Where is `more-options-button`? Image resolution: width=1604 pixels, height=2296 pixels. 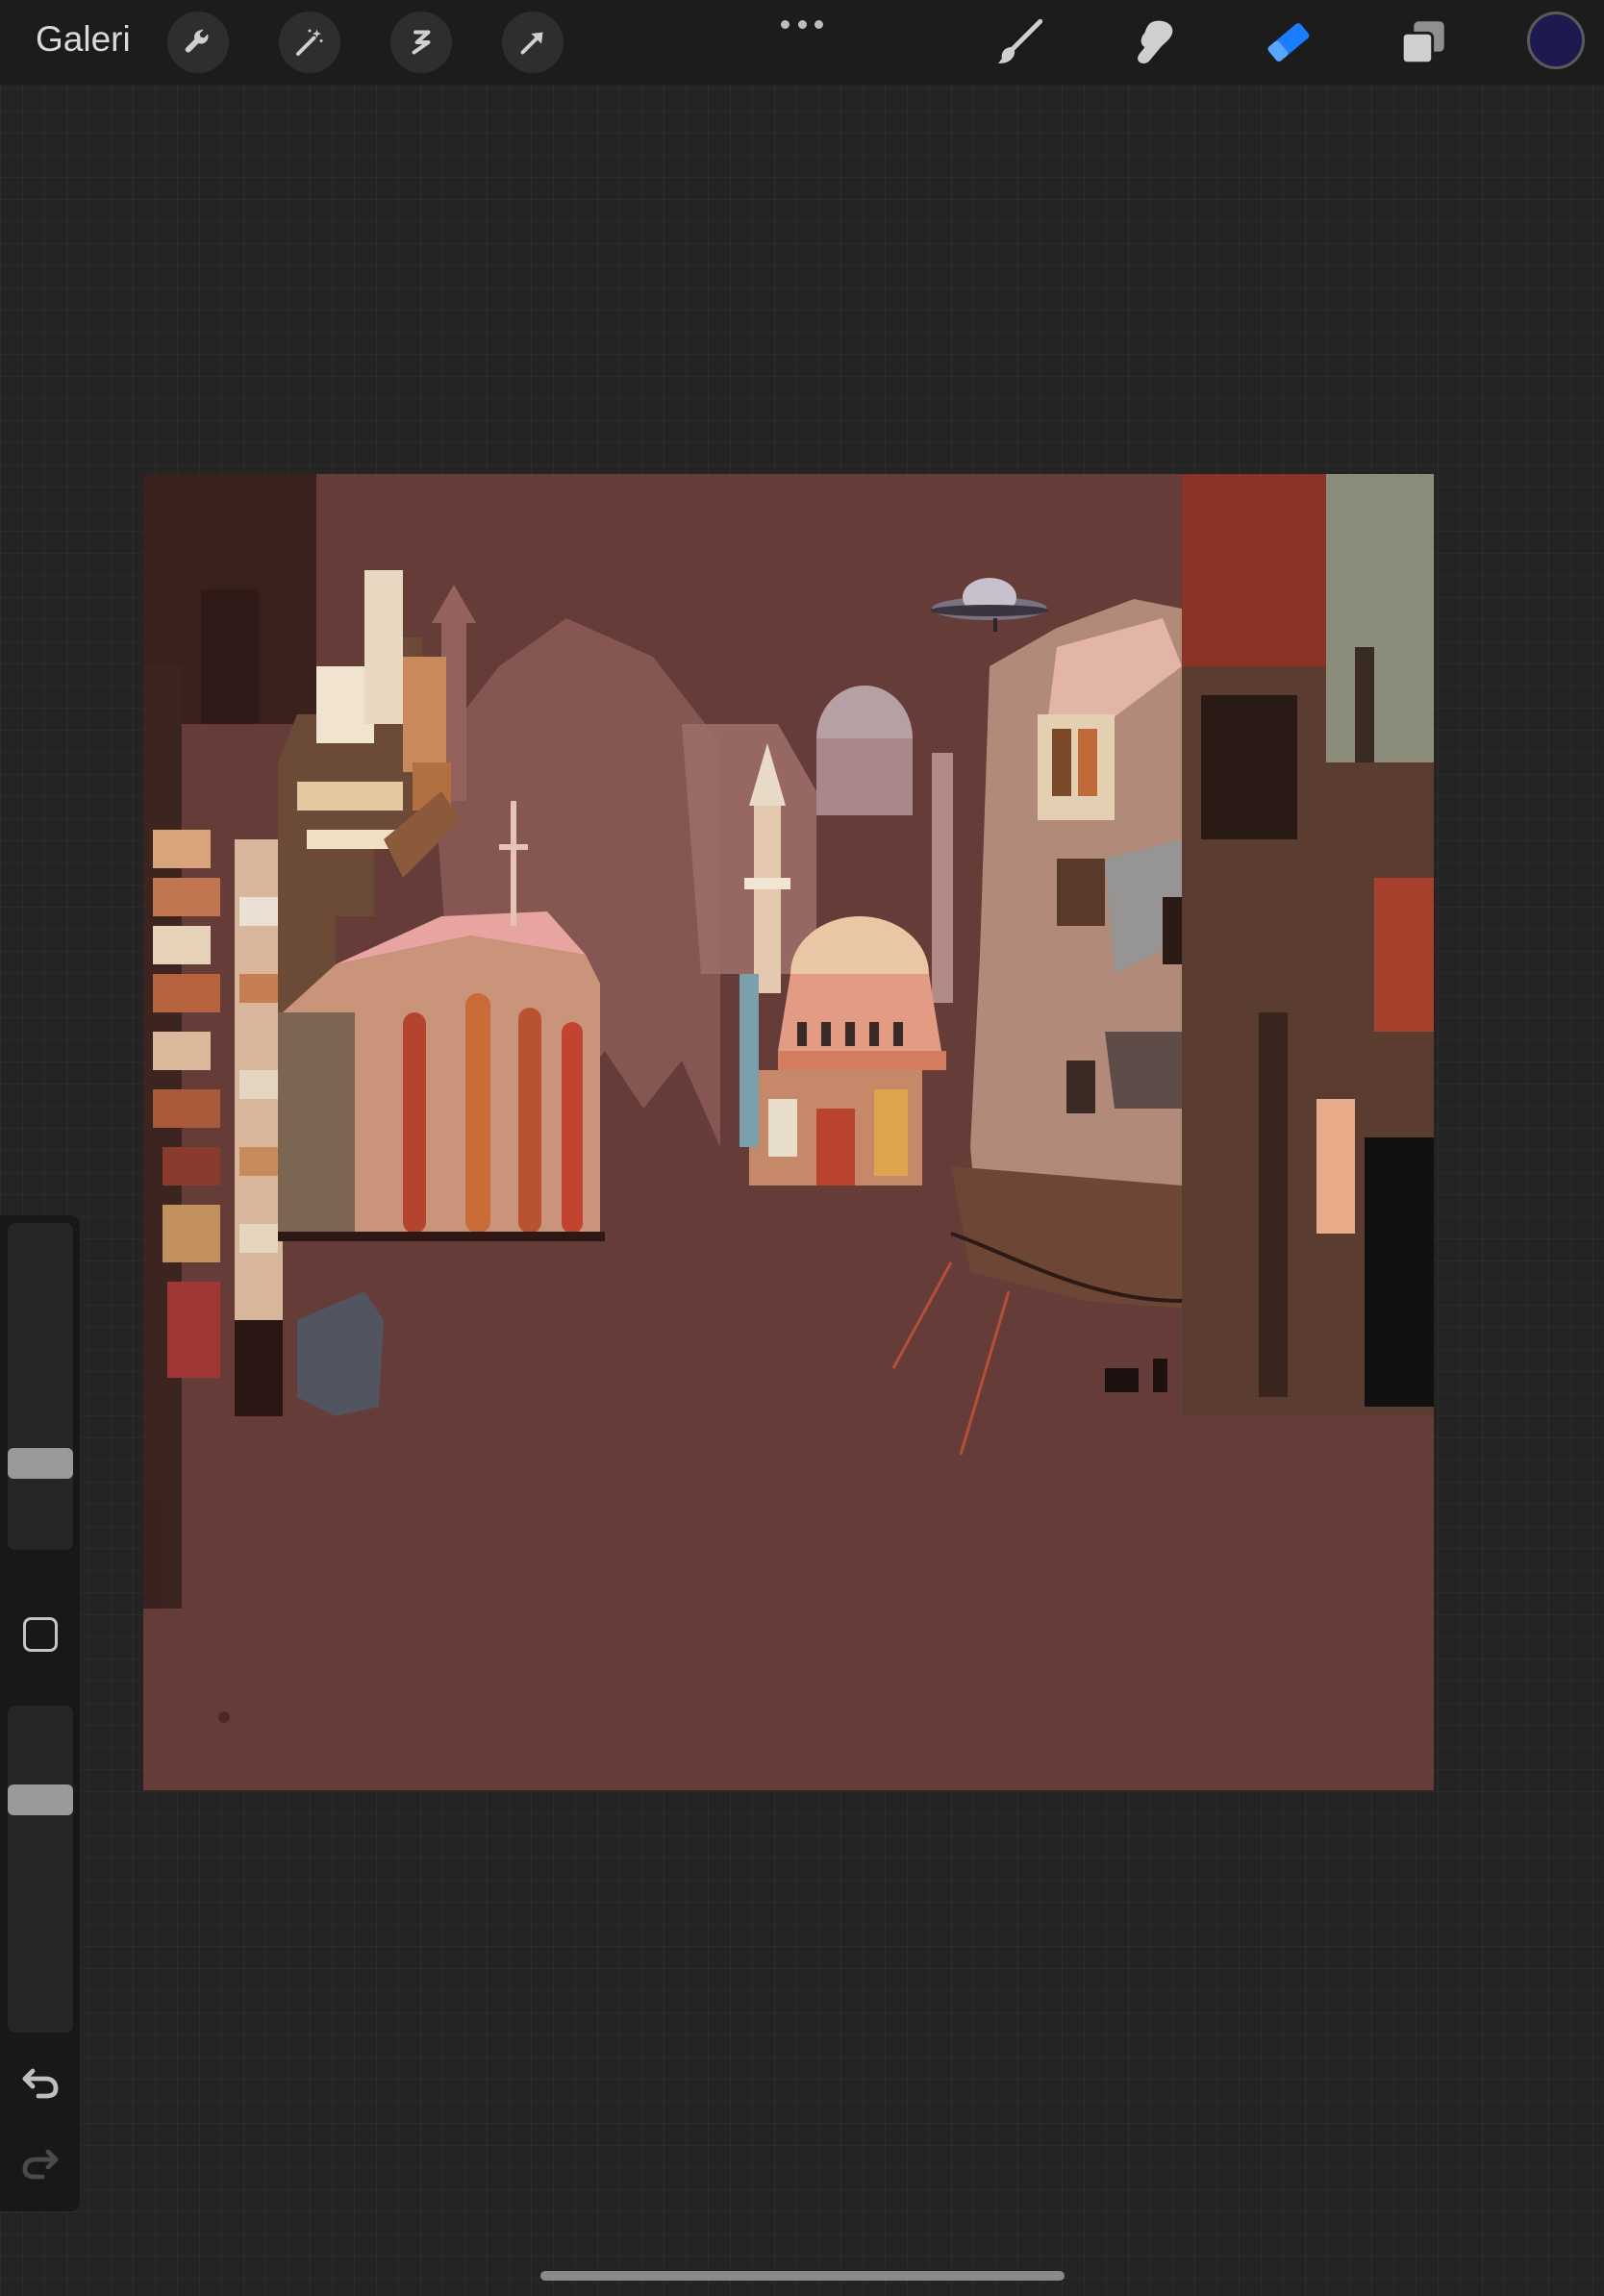 more-options-button is located at coordinates (802, 24).